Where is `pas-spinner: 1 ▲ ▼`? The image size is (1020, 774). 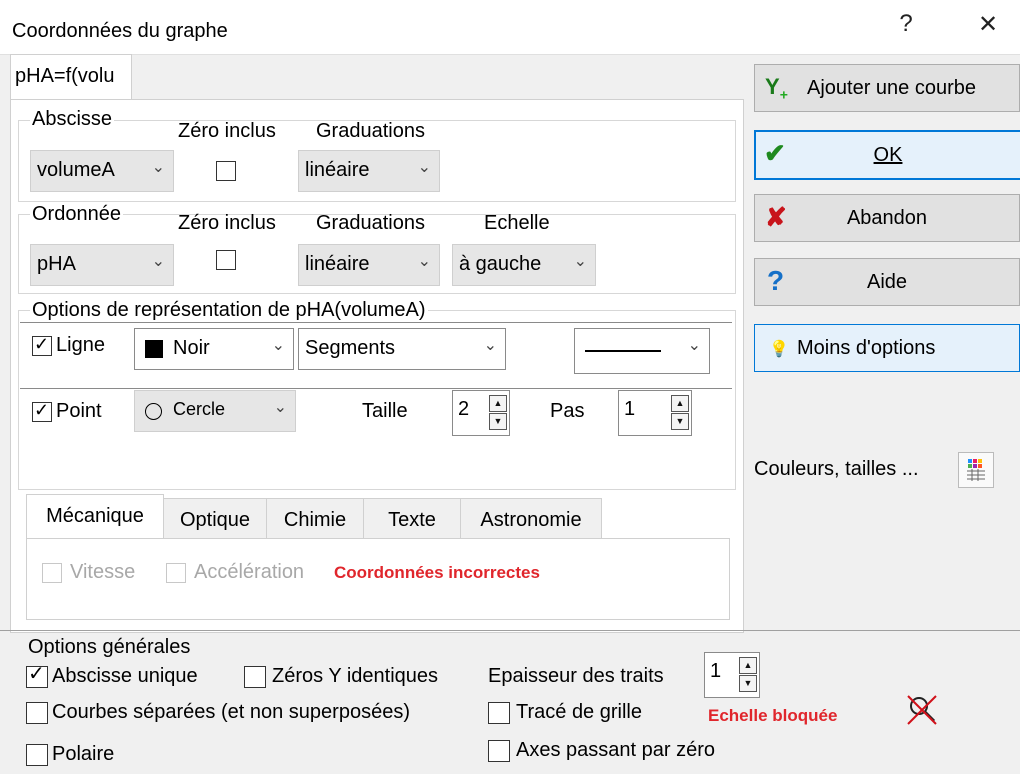 pas-spinner: 1 ▲ ▼ is located at coordinates (655, 413).